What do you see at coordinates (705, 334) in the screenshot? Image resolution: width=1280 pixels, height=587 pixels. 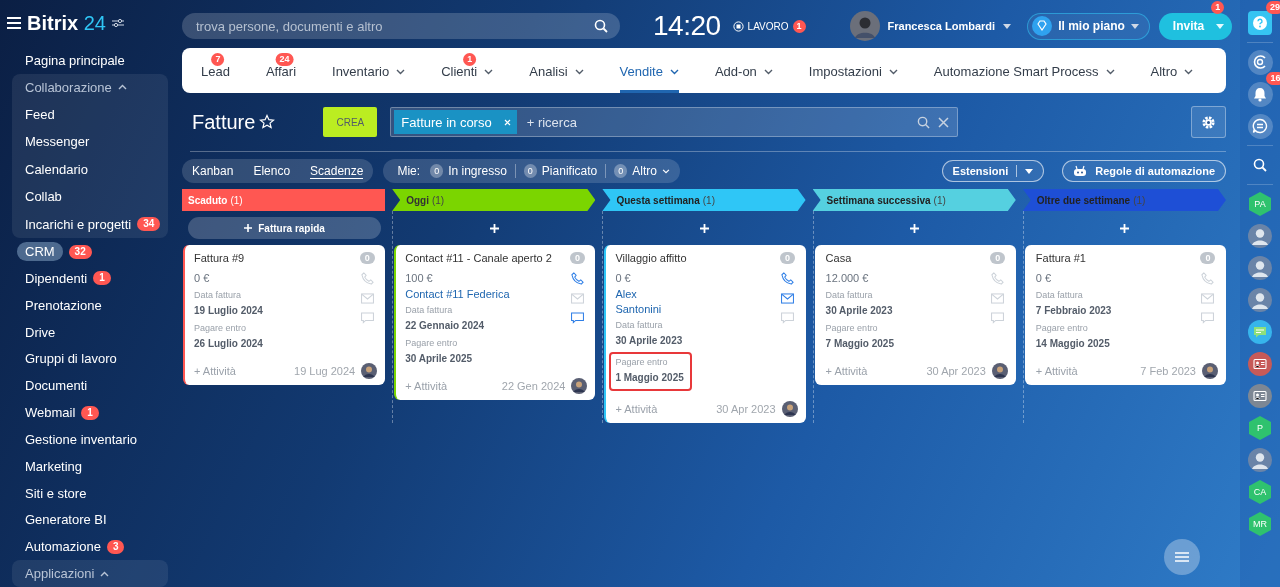 I see `deal-card: Villaggio affitto 0 € Alex Santonini Data fattura 30 Aprile 2023 Pagare entro 1 Maggio 2025 0 + Attività 30 Apr 2023` at bounding box center [705, 334].